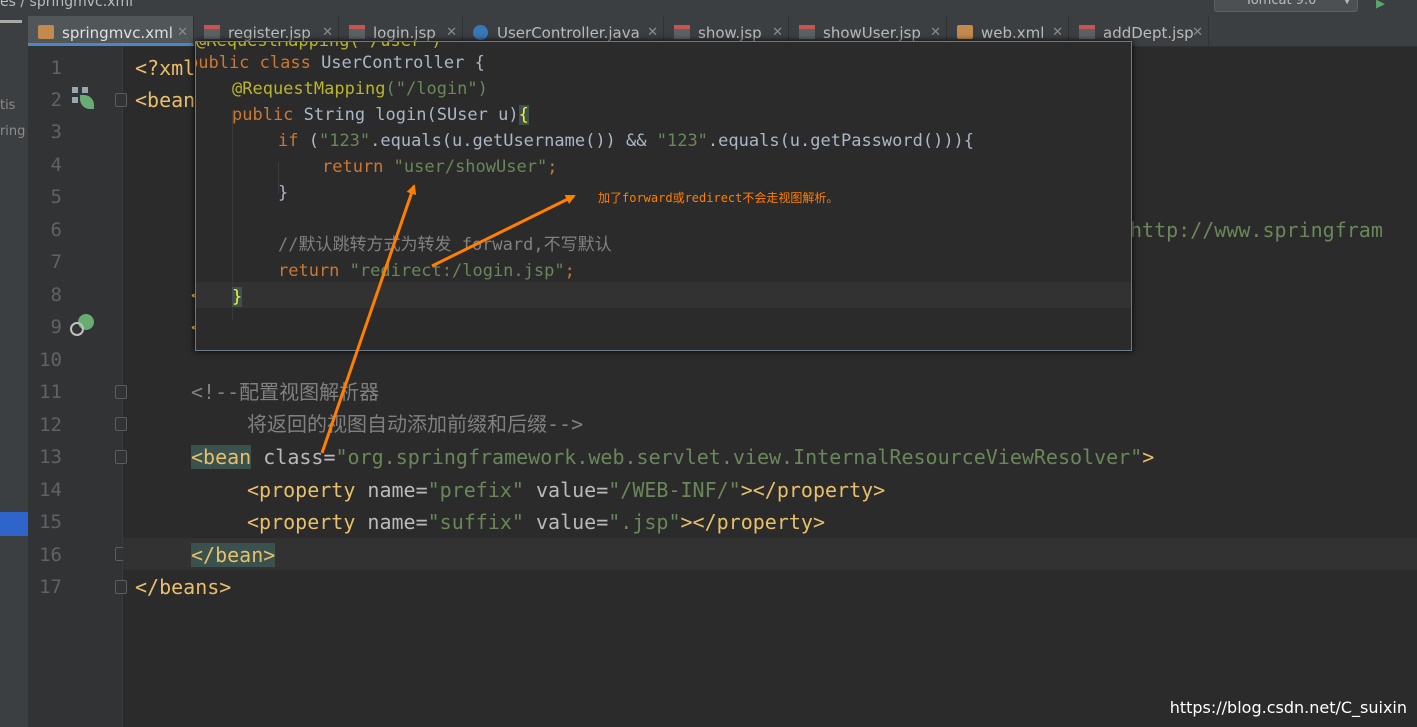 Image resolution: width=1417 pixels, height=727 pixels. What do you see at coordinates (503, 231) in the screenshot?
I see `arrow-to-note` at bounding box center [503, 231].